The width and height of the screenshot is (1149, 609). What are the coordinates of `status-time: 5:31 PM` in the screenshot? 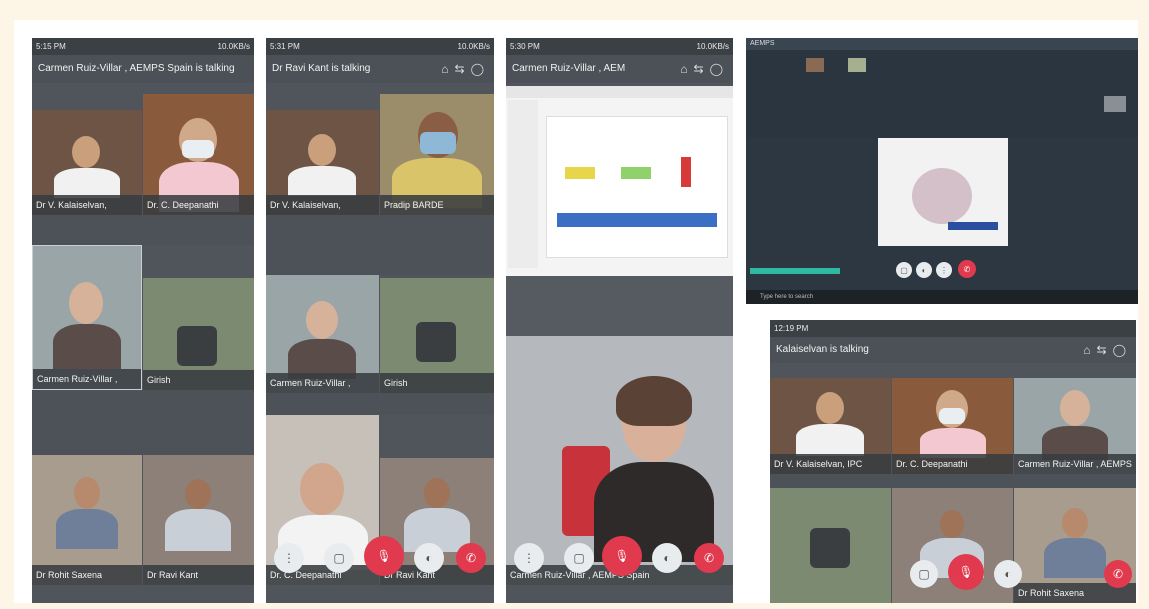 It's located at (285, 46).